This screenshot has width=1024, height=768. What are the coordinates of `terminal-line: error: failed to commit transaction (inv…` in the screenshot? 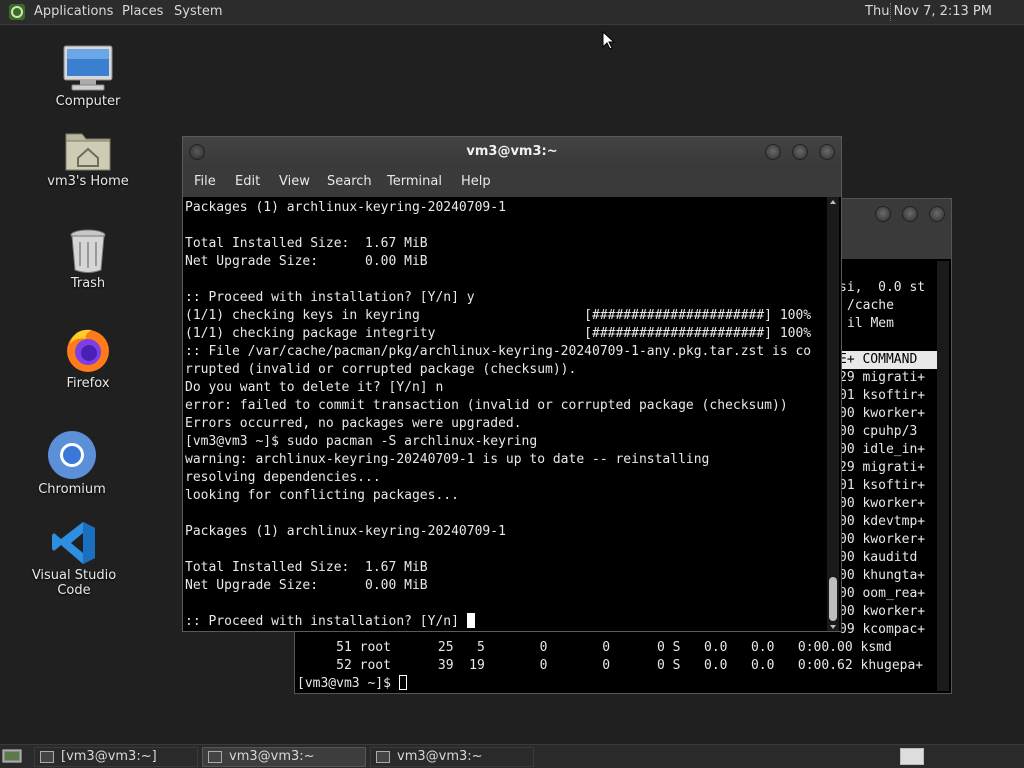 It's located at (486, 405).